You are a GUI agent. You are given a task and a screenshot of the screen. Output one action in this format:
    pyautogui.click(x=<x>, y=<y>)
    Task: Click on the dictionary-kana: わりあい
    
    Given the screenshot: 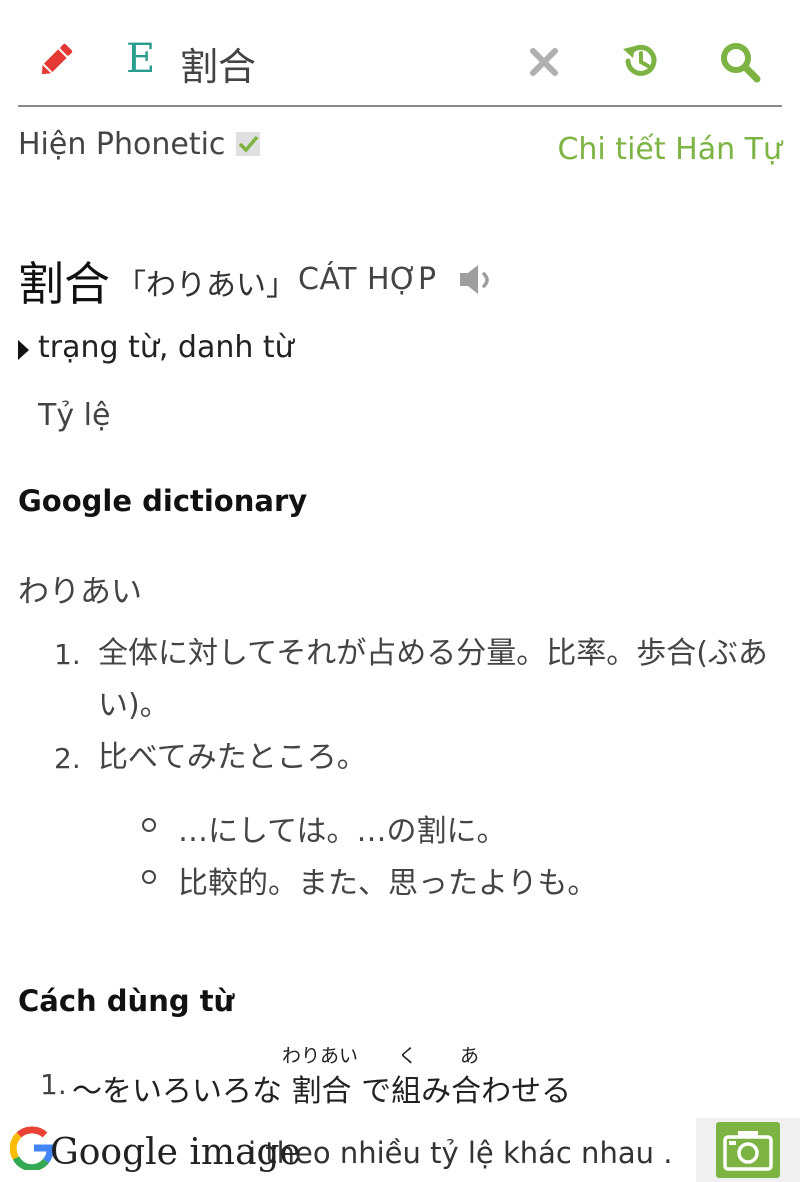 What is the action you would take?
    pyautogui.click(x=80, y=592)
    